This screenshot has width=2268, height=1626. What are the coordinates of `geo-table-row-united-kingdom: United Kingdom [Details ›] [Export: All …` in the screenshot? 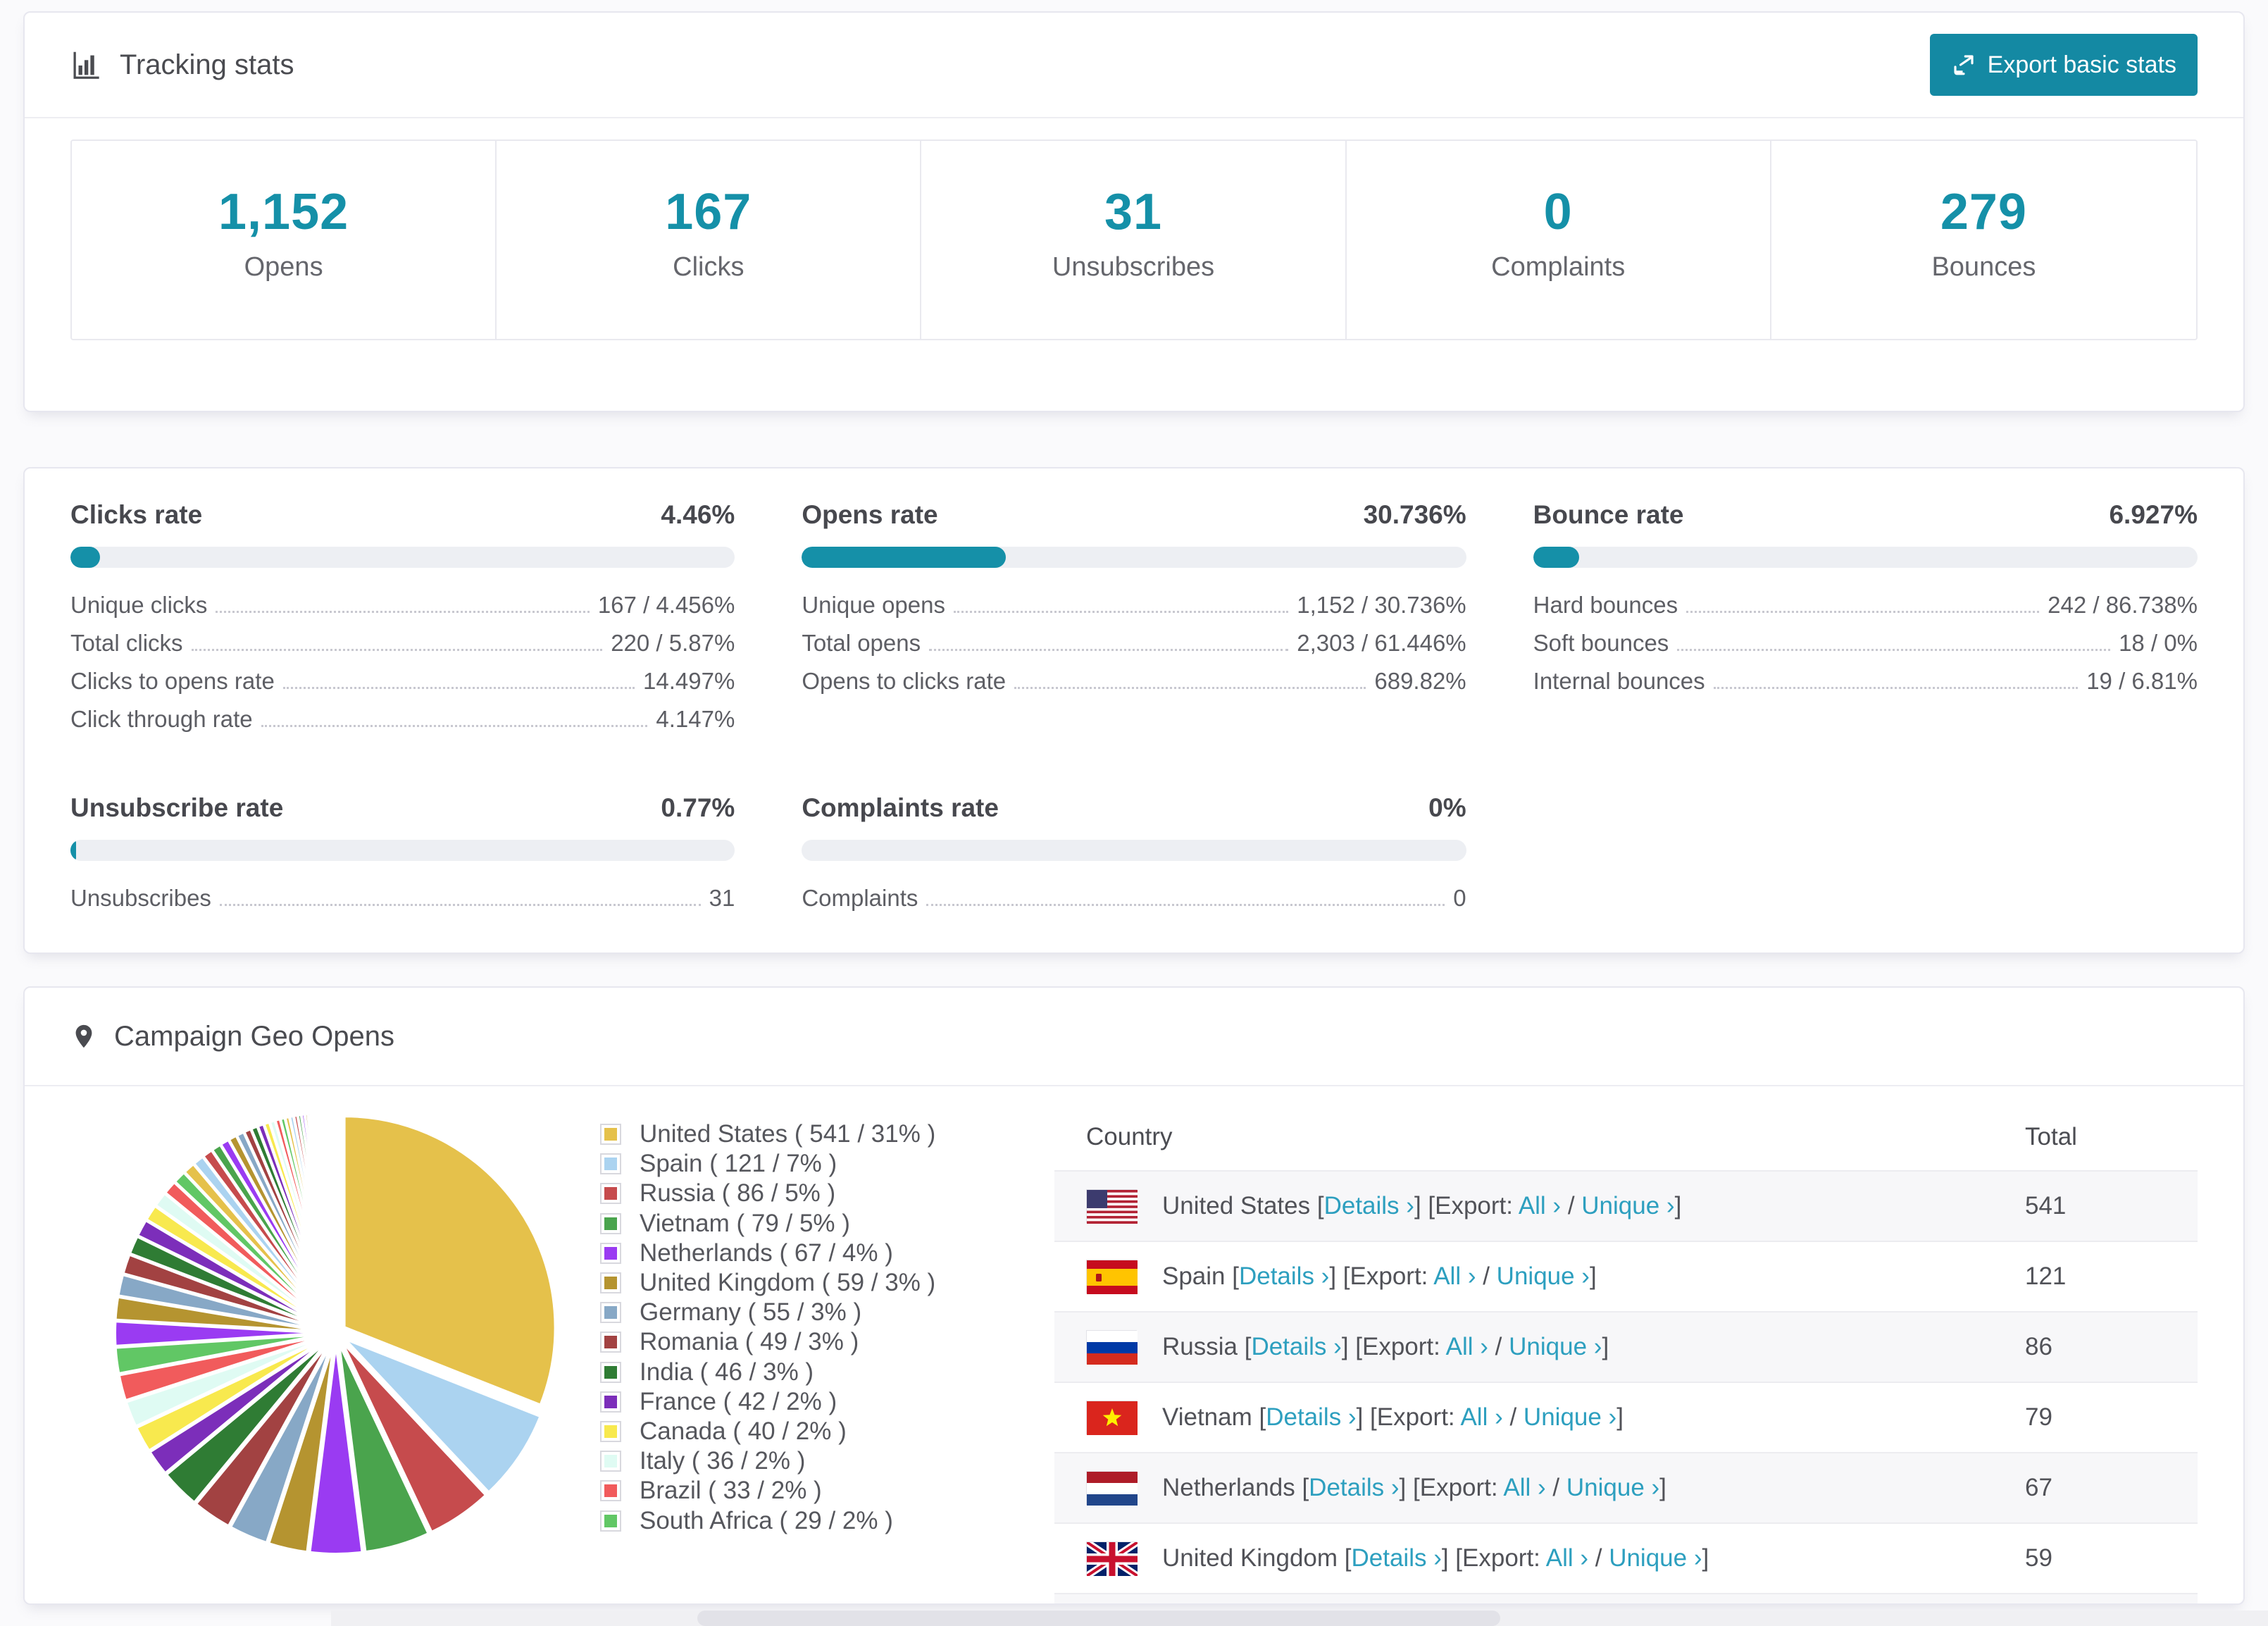 It's located at (1626, 1559).